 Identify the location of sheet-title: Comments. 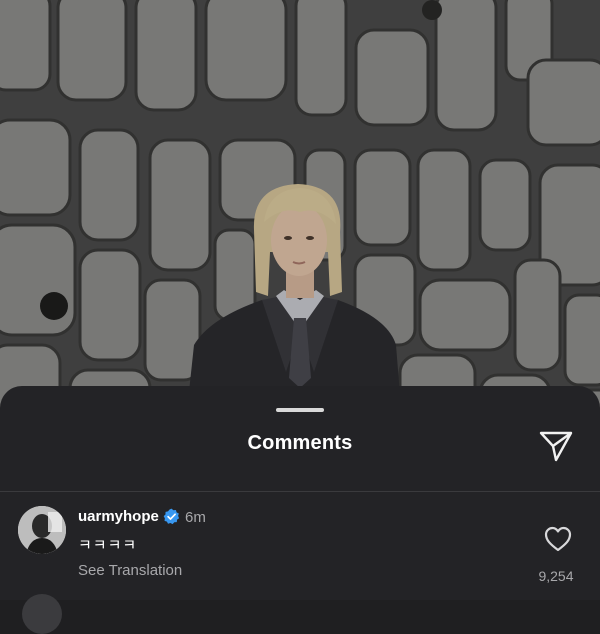
(300, 443).